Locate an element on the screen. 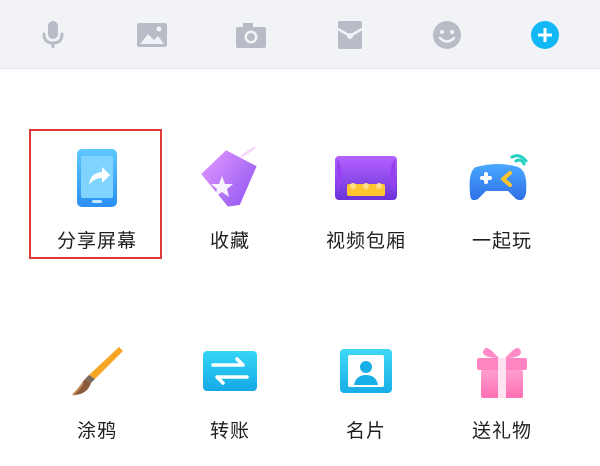 The width and height of the screenshot is (600, 466). image-icon is located at coordinates (152, 35).